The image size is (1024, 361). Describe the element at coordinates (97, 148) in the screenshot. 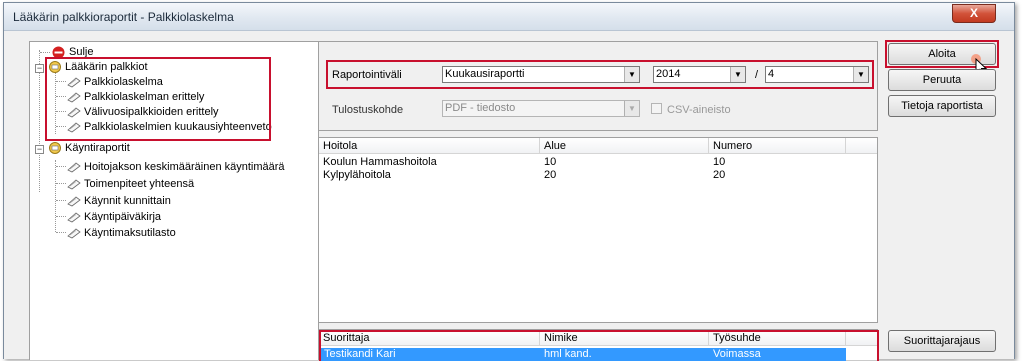

I see `tree-item-label: Käyntiraportit` at that location.